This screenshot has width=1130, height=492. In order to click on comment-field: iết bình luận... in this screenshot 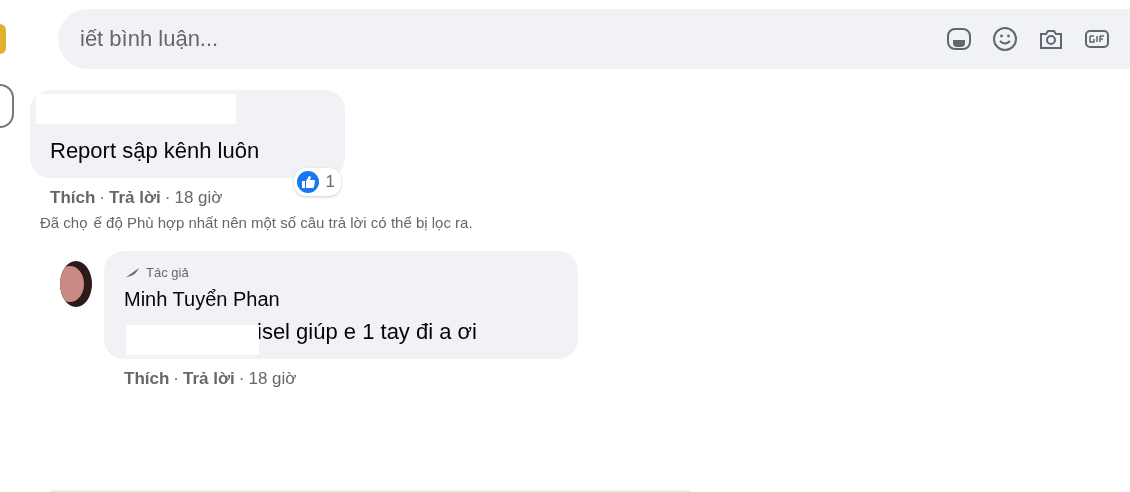, I will do `click(594, 39)`.